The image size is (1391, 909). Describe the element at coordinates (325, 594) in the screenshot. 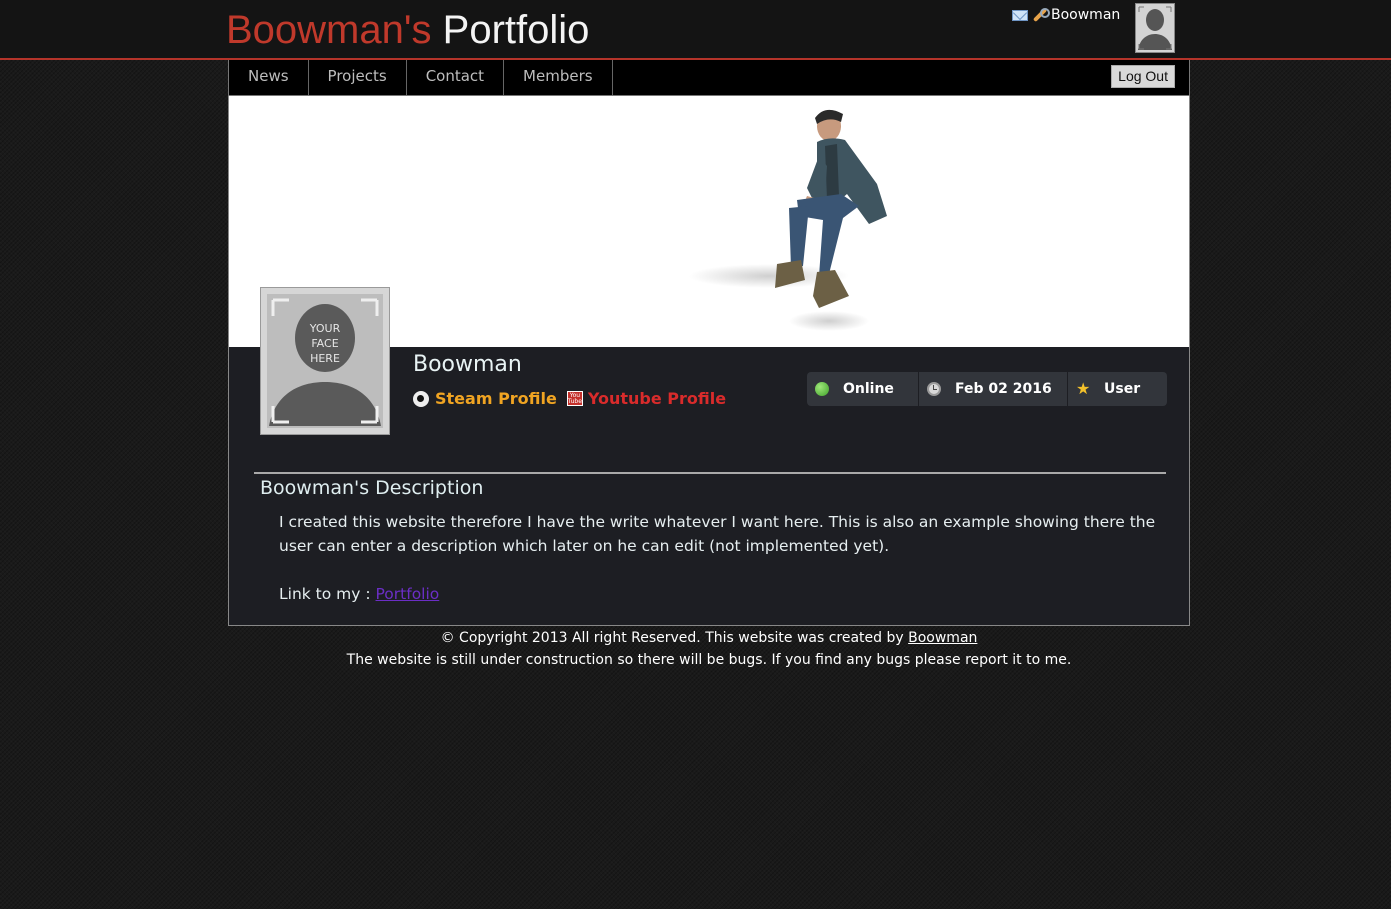

I see `portfolio-link-prefix: Link to my :` at that location.